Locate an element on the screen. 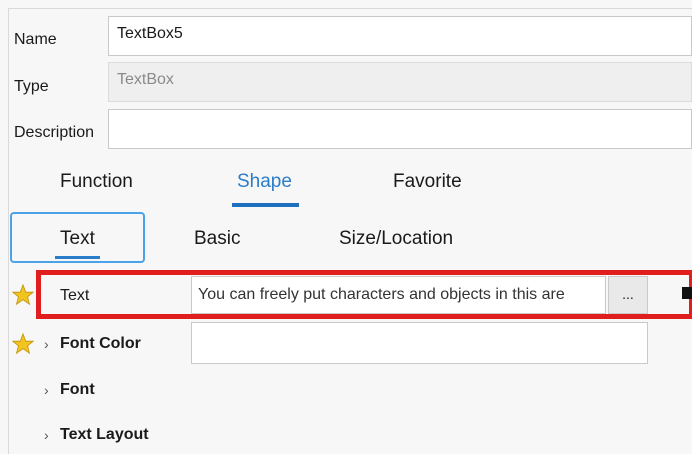 The height and width of the screenshot is (454, 692). tab-shape-underline is located at coordinates (265, 205).